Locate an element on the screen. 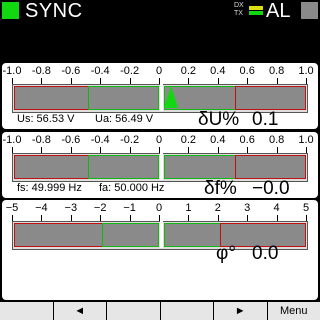  dx-activity-icon is located at coordinates (256, 8).